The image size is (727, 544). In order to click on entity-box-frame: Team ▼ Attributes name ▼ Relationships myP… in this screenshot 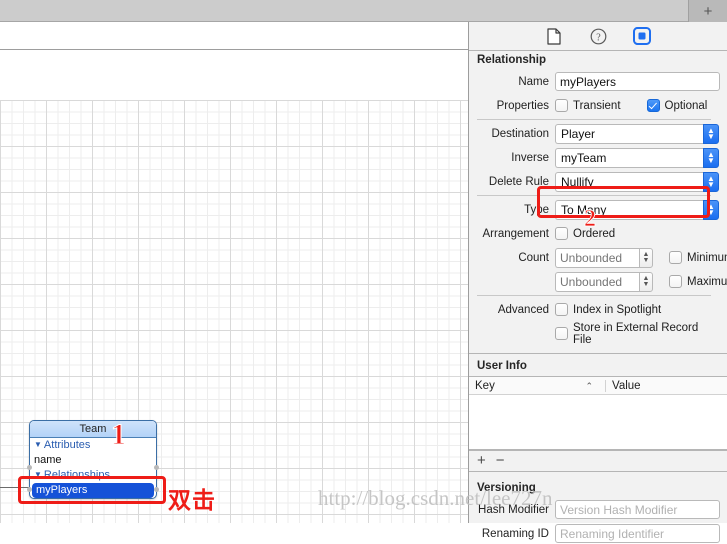, I will do `click(93, 459)`.